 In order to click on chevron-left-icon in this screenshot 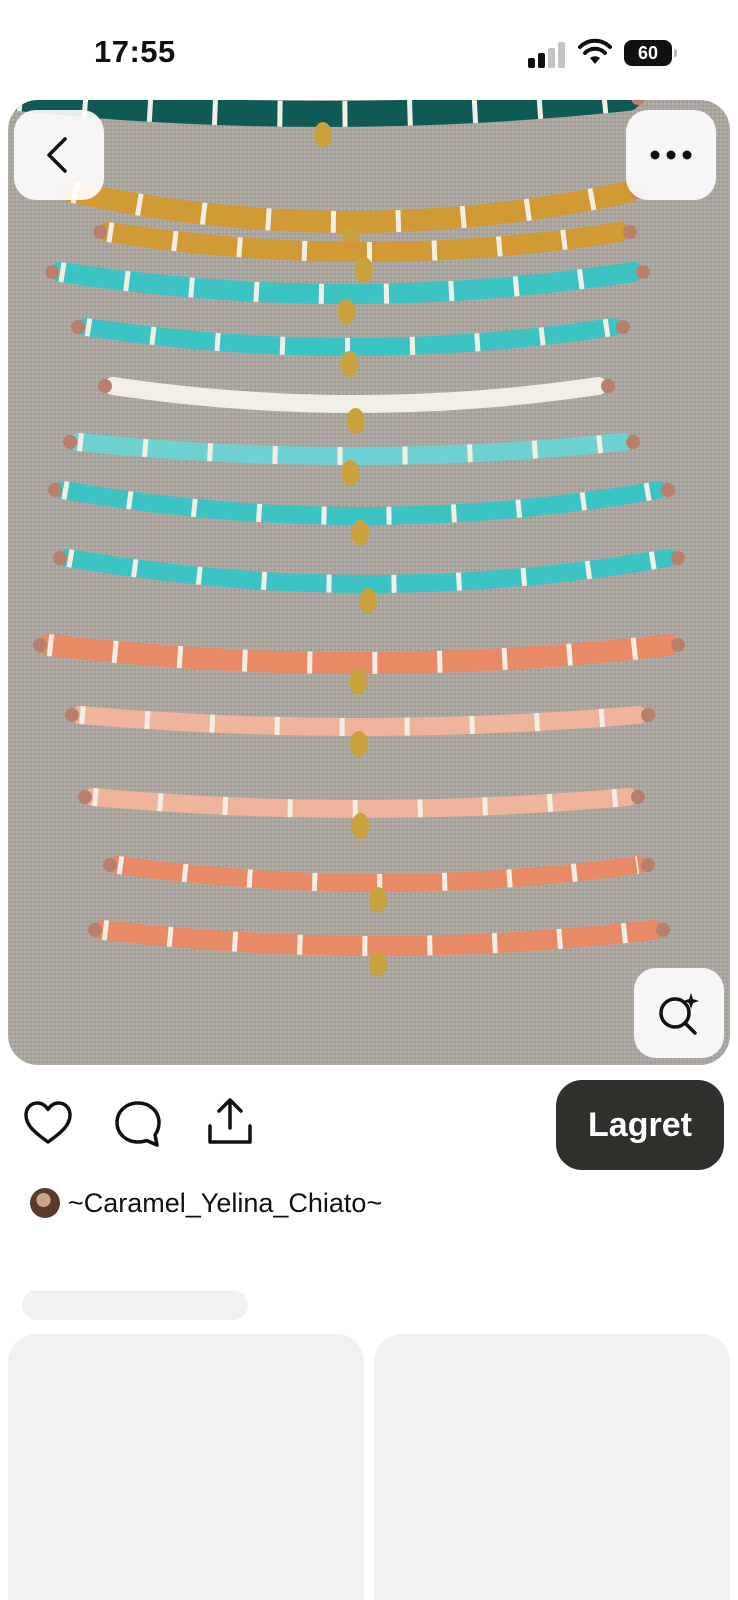, I will do `click(57, 155)`.